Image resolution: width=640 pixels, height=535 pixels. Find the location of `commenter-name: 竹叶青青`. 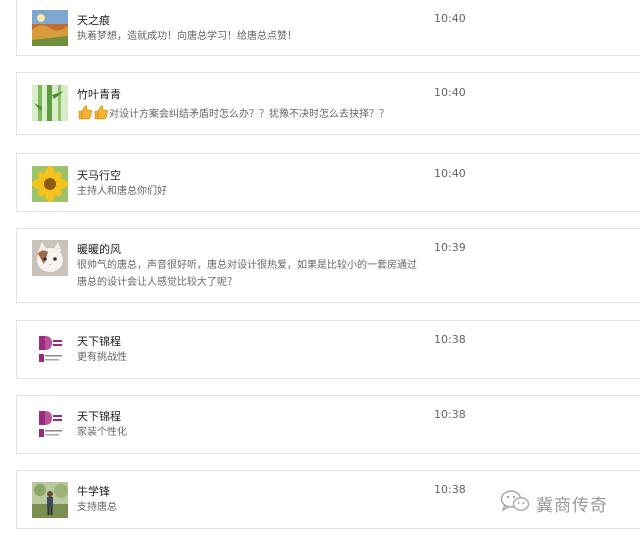

commenter-name: 竹叶青青 is located at coordinates (99, 94).